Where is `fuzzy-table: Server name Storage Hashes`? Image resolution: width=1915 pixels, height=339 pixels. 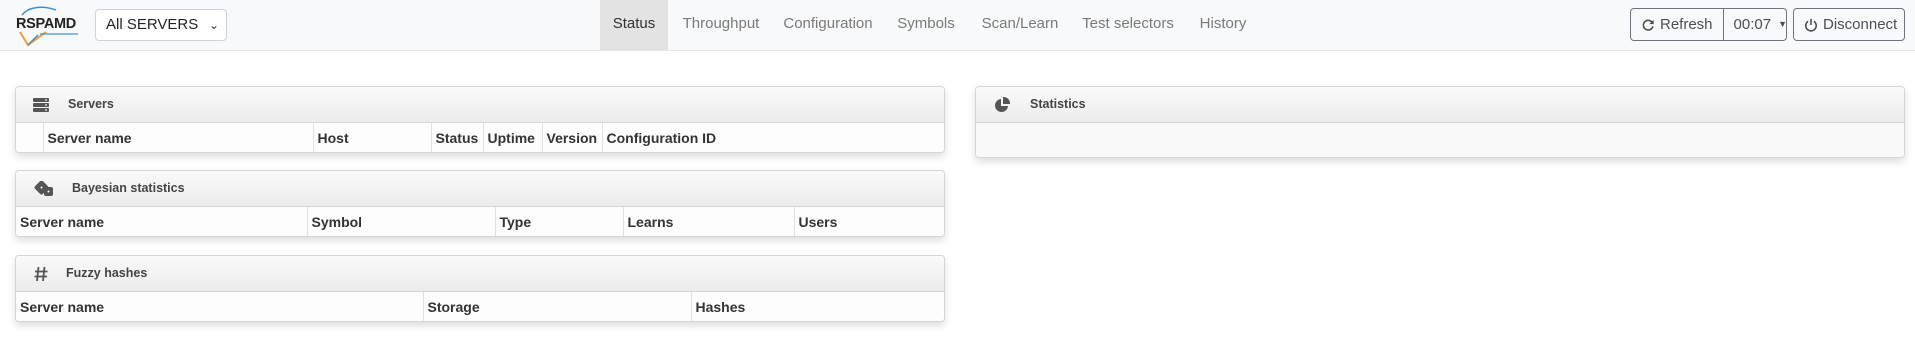 fuzzy-table: Server name Storage Hashes is located at coordinates (480, 306).